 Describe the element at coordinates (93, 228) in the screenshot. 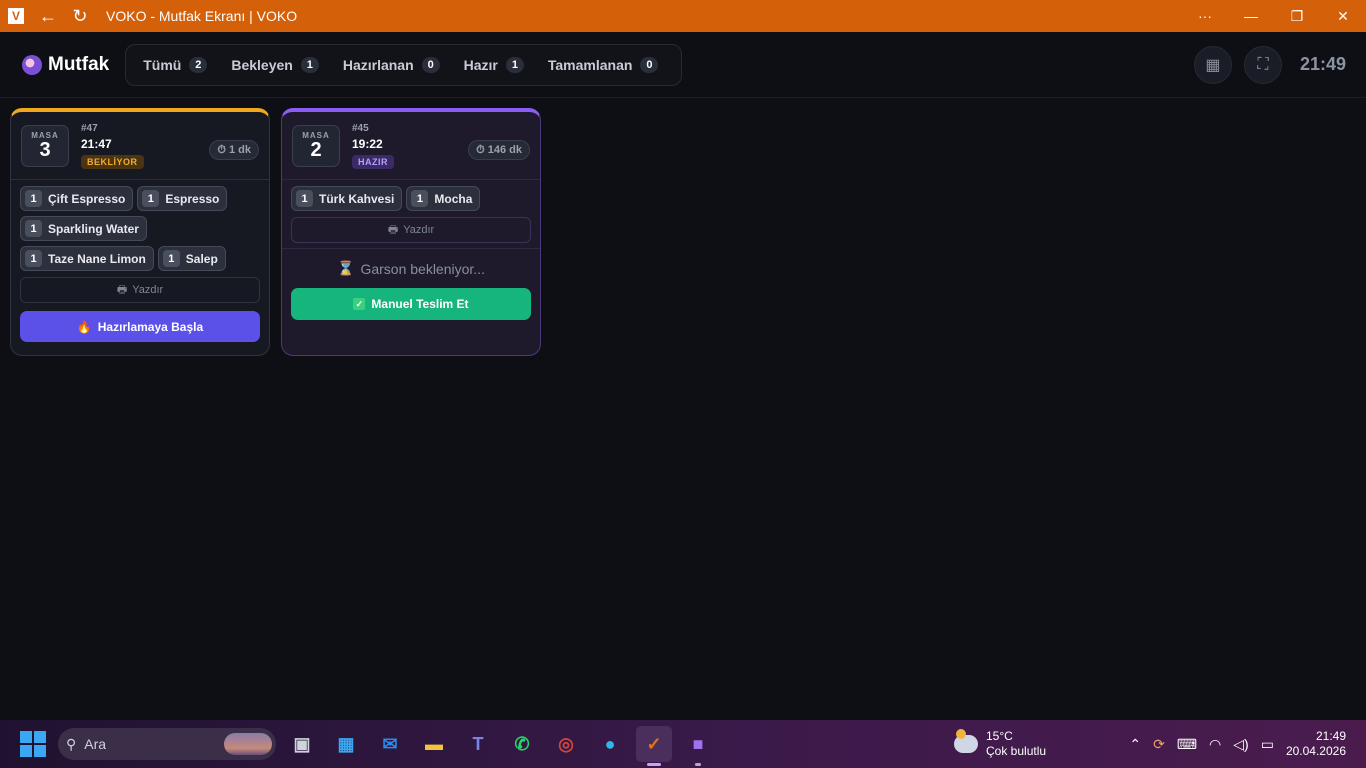

I see `item-name: Sparkling Water` at that location.